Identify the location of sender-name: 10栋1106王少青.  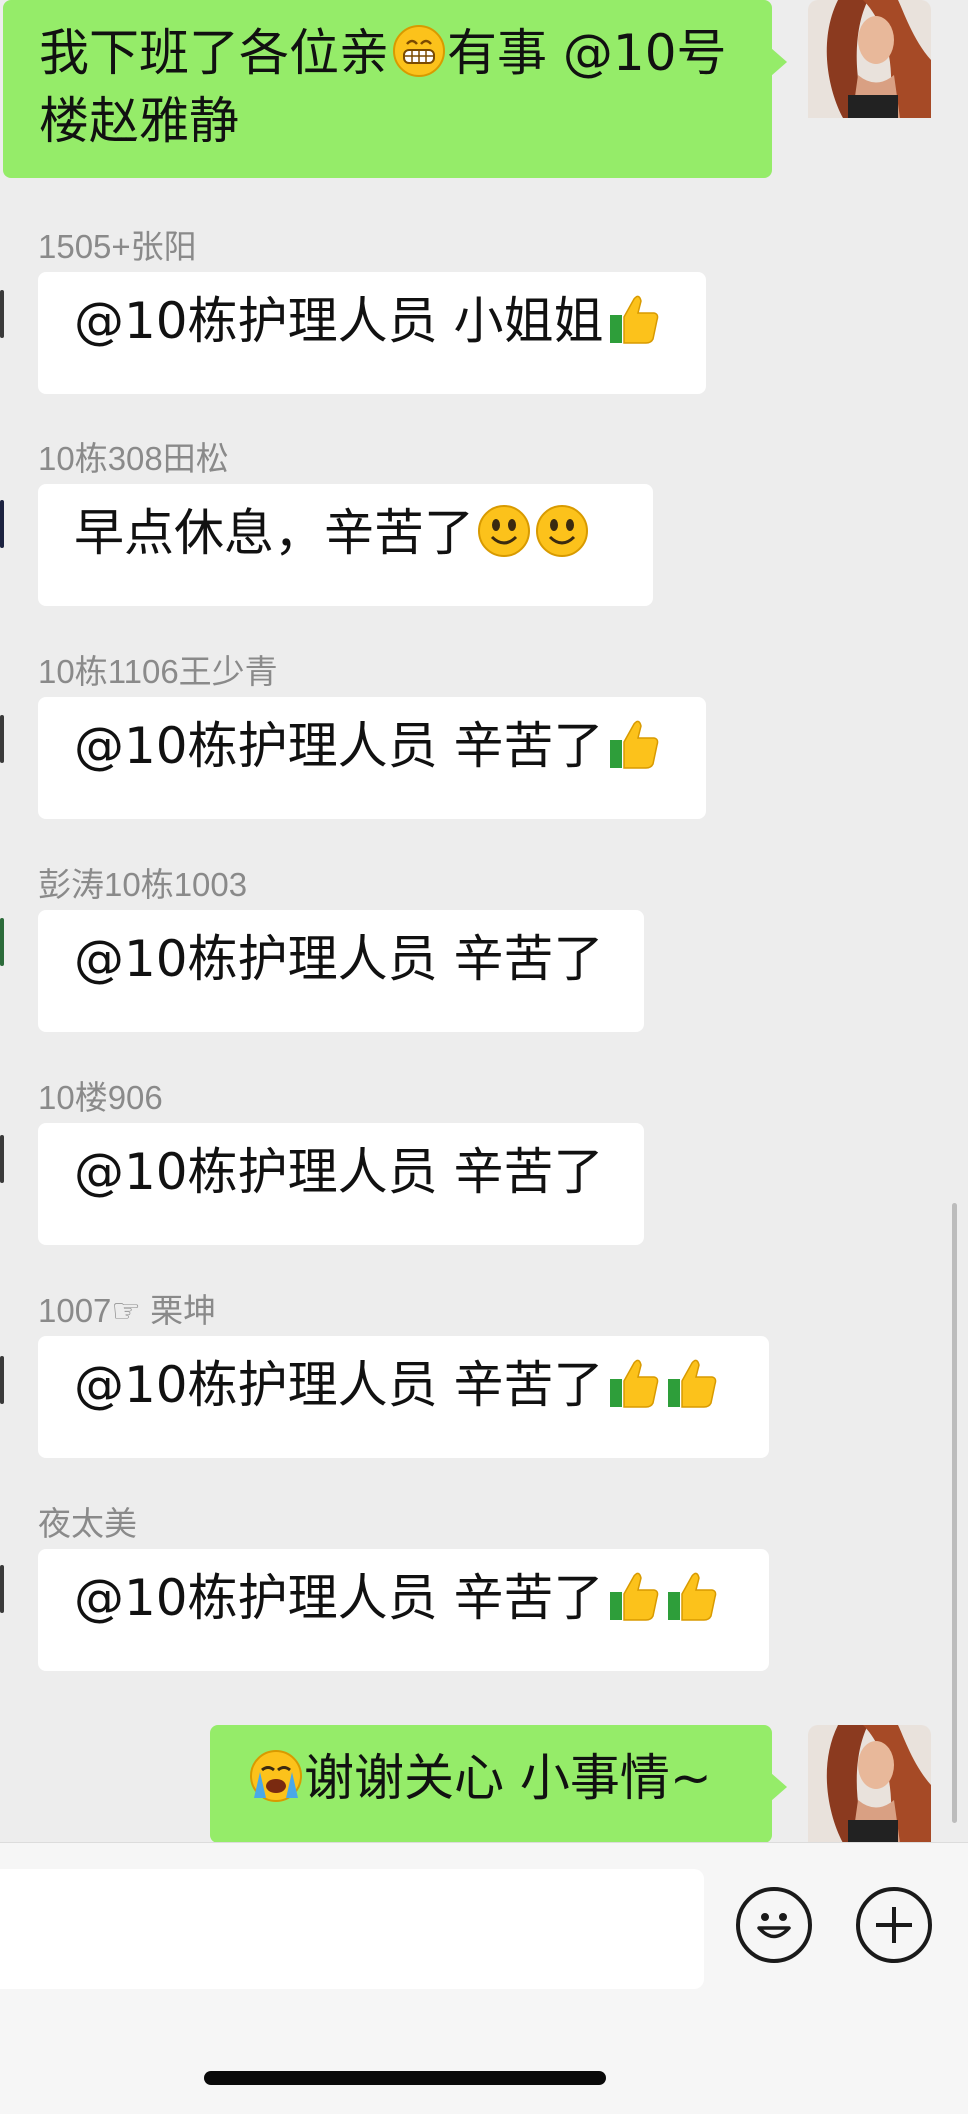
(158, 671).